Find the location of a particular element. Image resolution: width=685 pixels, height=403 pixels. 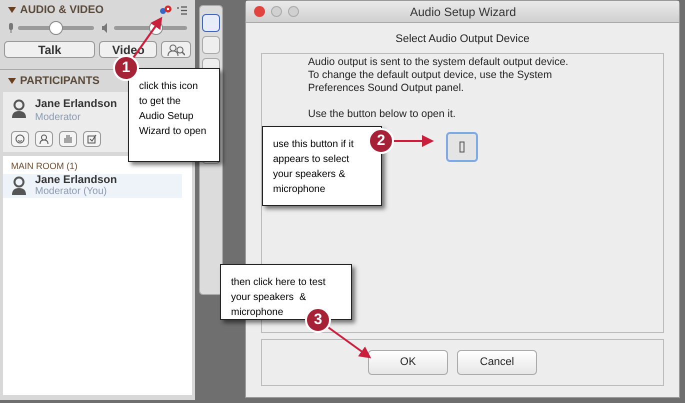

checkbox-button is located at coordinates (92, 138).